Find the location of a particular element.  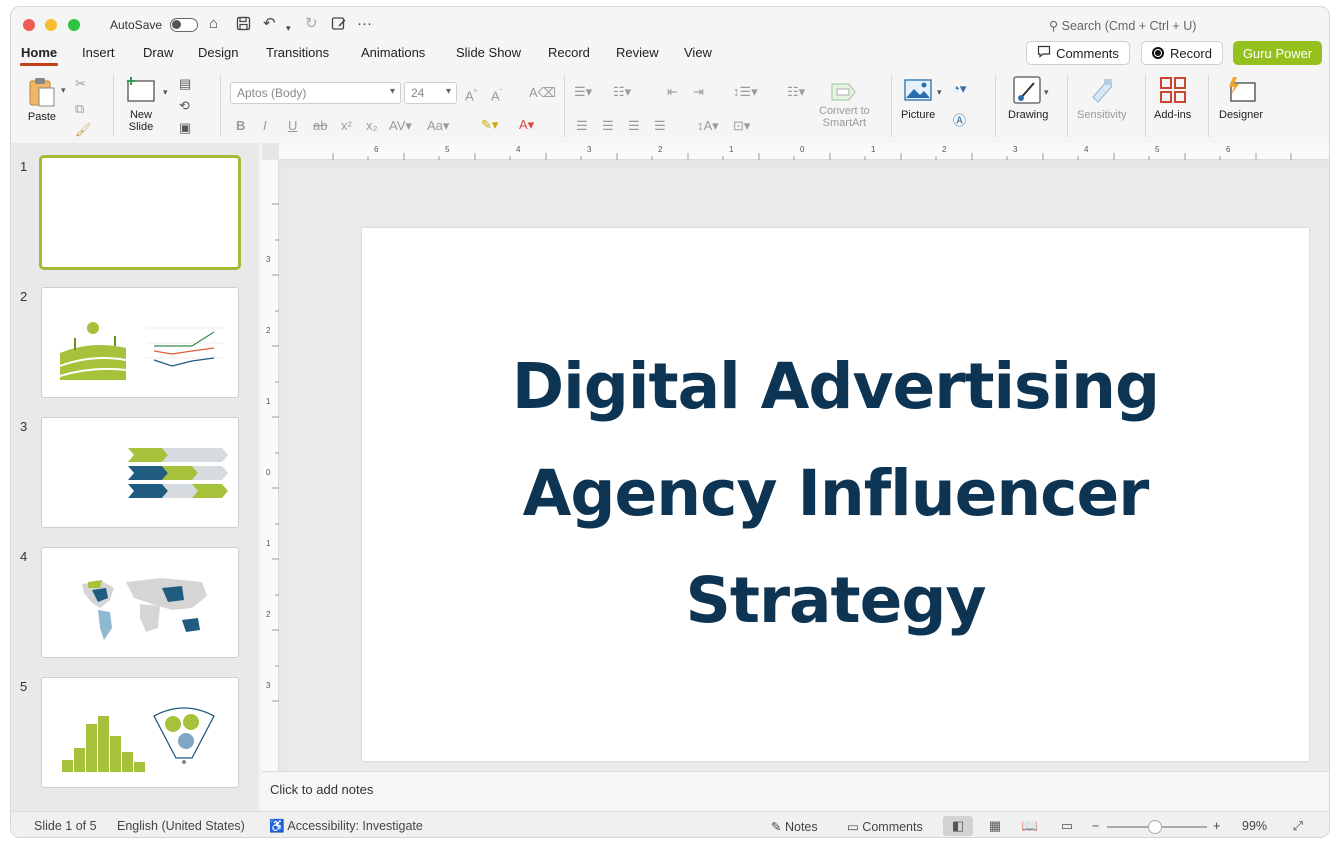

subscript-icon: x₂ is located at coordinates (372, 126).